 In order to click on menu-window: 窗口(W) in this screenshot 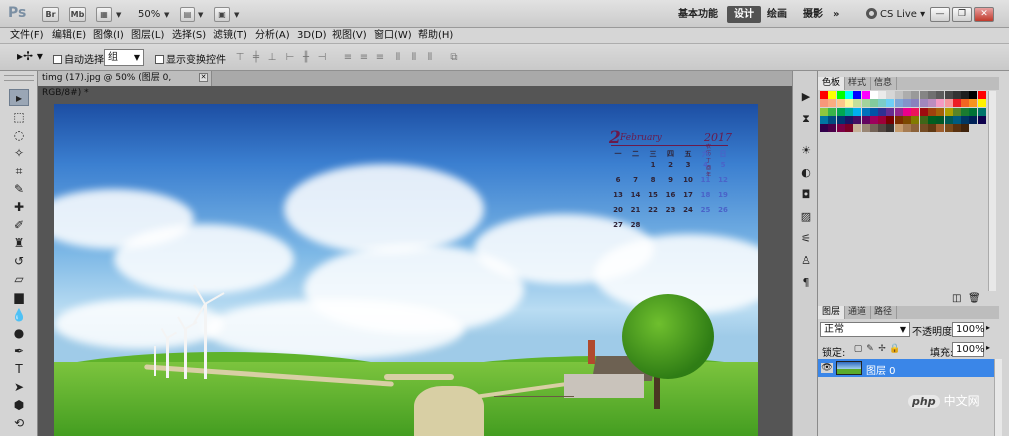, I will do `click(393, 36)`.